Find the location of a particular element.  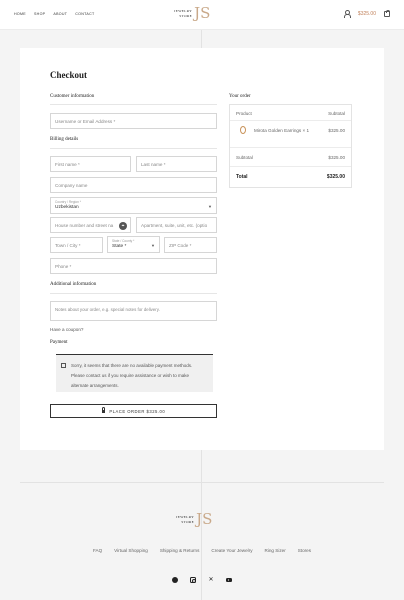

footer-divider is located at coordinates (202, 482).